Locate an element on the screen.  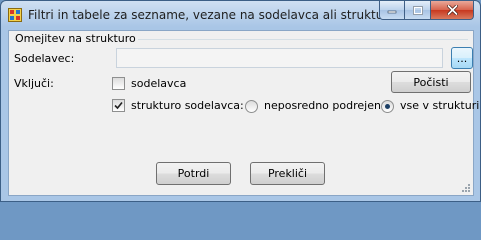
vkljuci-label: Vključi: is located at coordinates (34, 83).